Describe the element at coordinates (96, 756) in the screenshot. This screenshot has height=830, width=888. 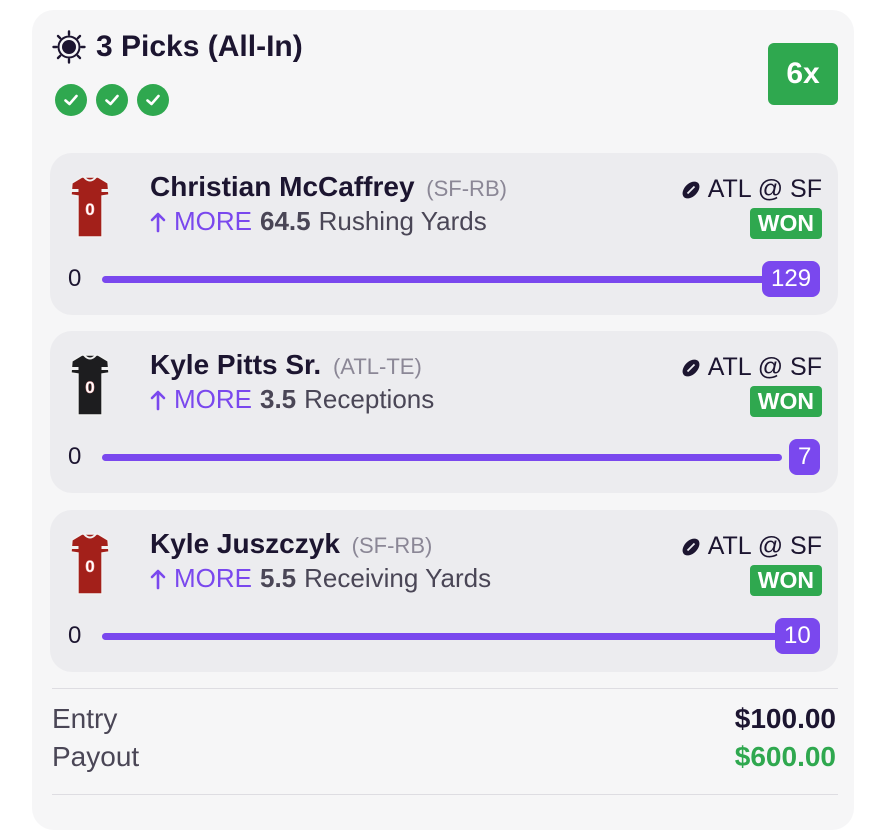
I see `payout-label: Payout` at that location.